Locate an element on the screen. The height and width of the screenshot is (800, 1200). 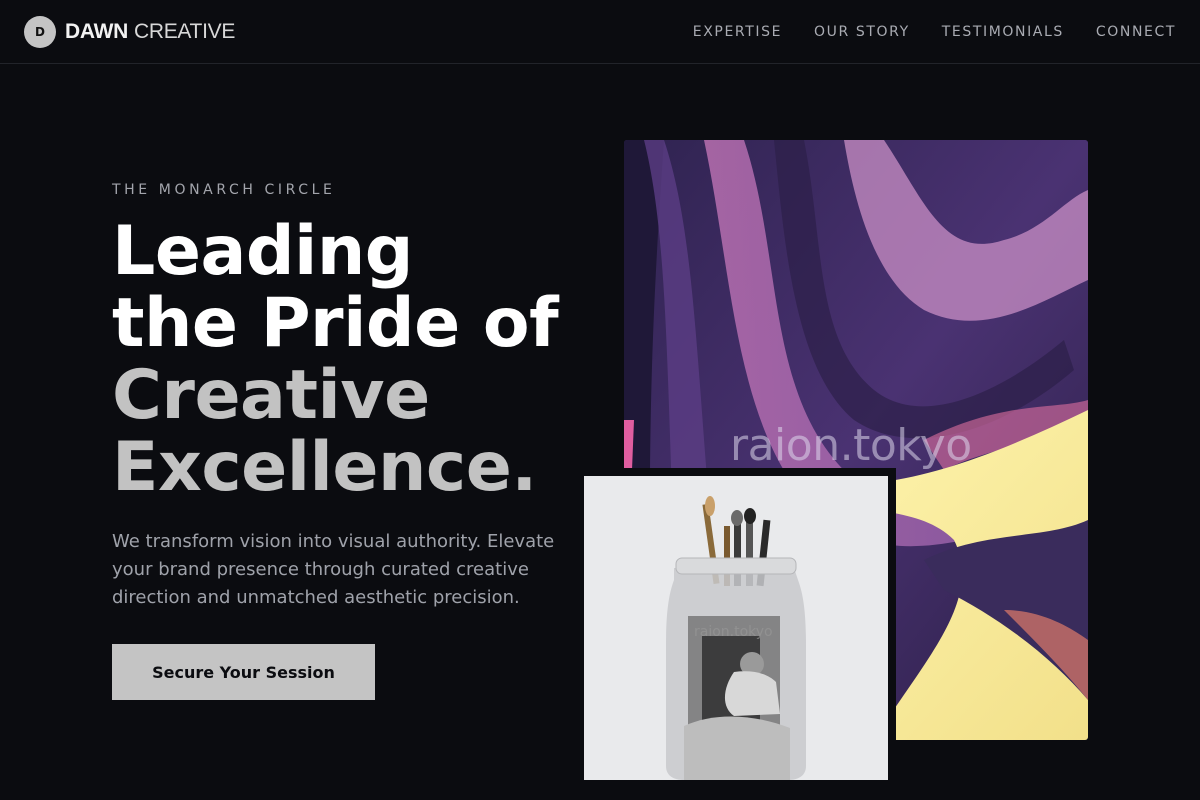
headline-line-2: the Pride of is located at coordinates (335, 323).